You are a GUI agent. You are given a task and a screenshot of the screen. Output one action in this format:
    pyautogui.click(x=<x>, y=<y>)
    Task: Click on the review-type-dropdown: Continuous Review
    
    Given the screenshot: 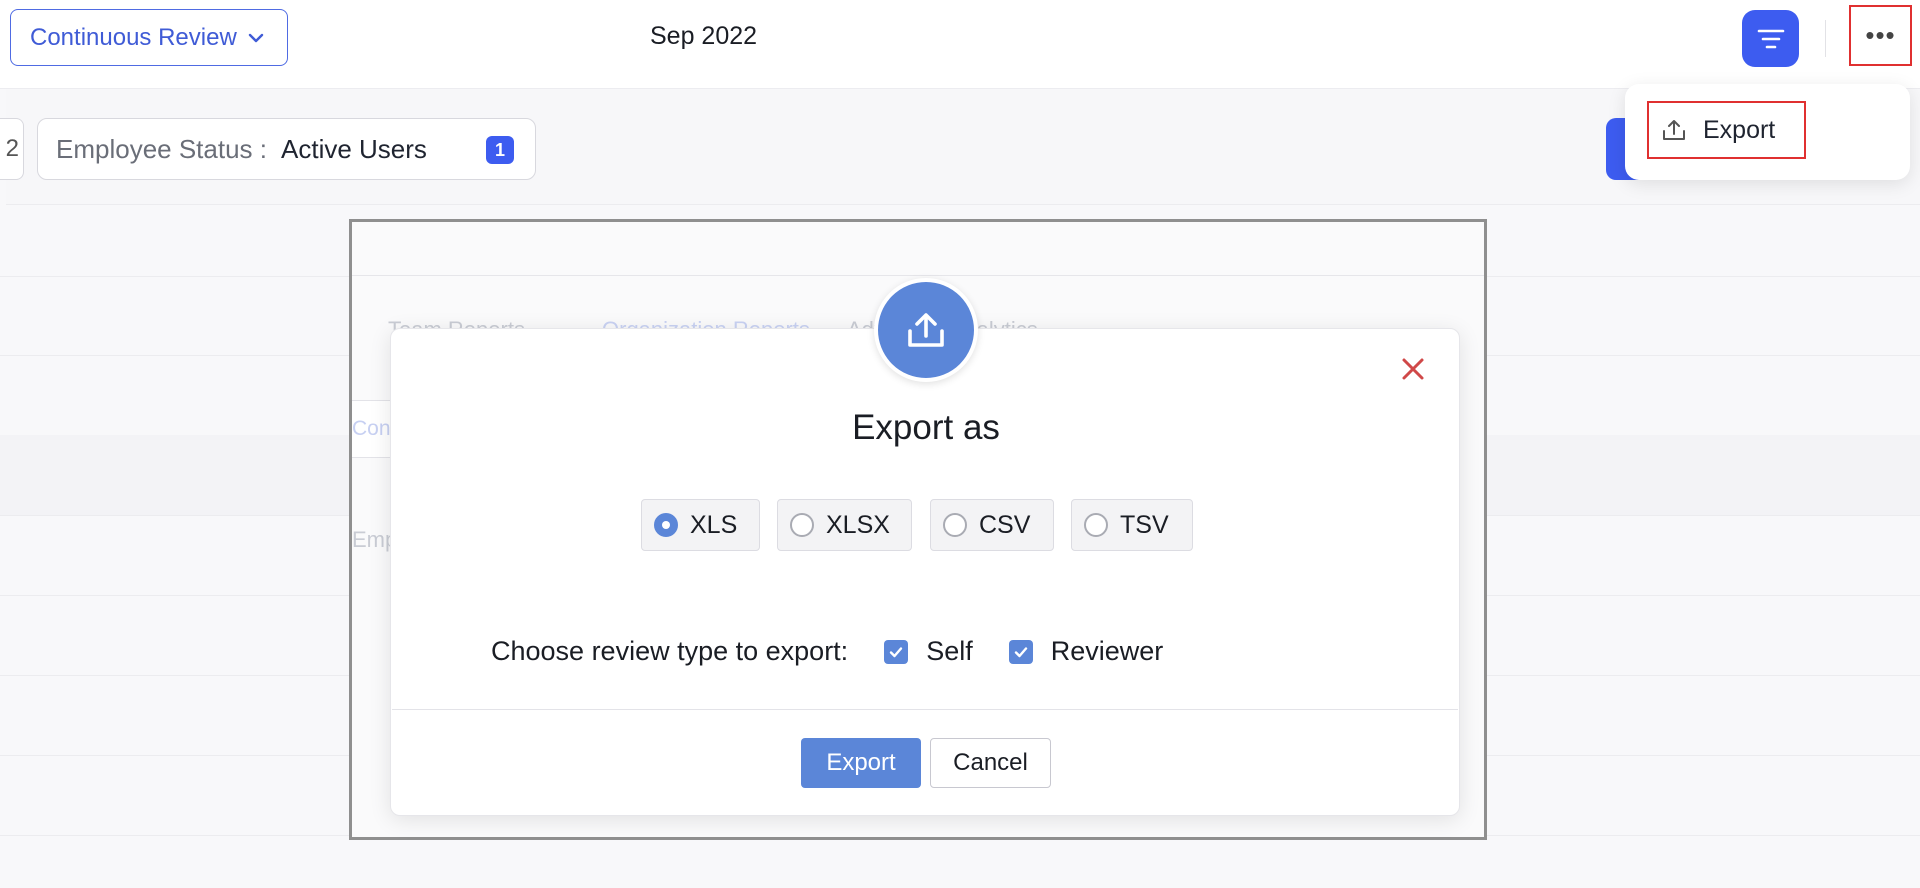 What is the action you would take?
    pyautogui.click(x=149, y=37)
    